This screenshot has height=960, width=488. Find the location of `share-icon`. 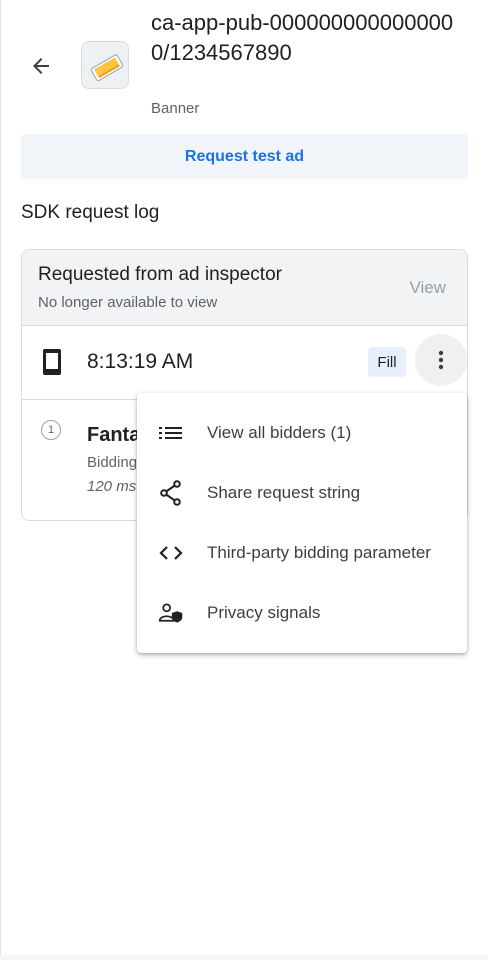

share-icon is located at coordinates (171, 493).